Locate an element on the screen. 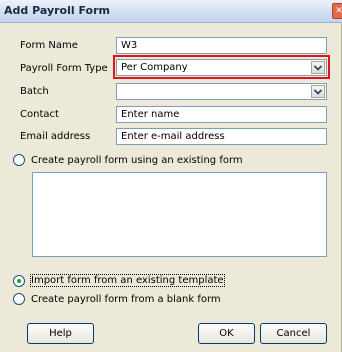 Image resolution: width=342 pixels, height=352 pixels. form-name-label: Form Name is located at coordinates (49, 45).